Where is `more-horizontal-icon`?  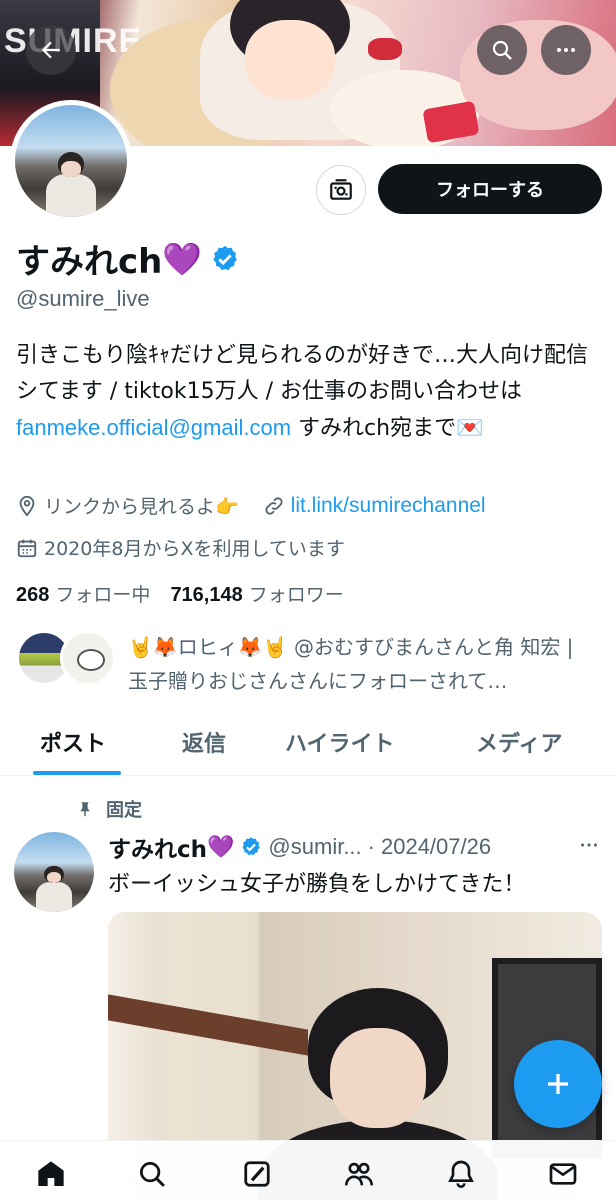
more-horizontal-icon is located at coordinates (566, 50).